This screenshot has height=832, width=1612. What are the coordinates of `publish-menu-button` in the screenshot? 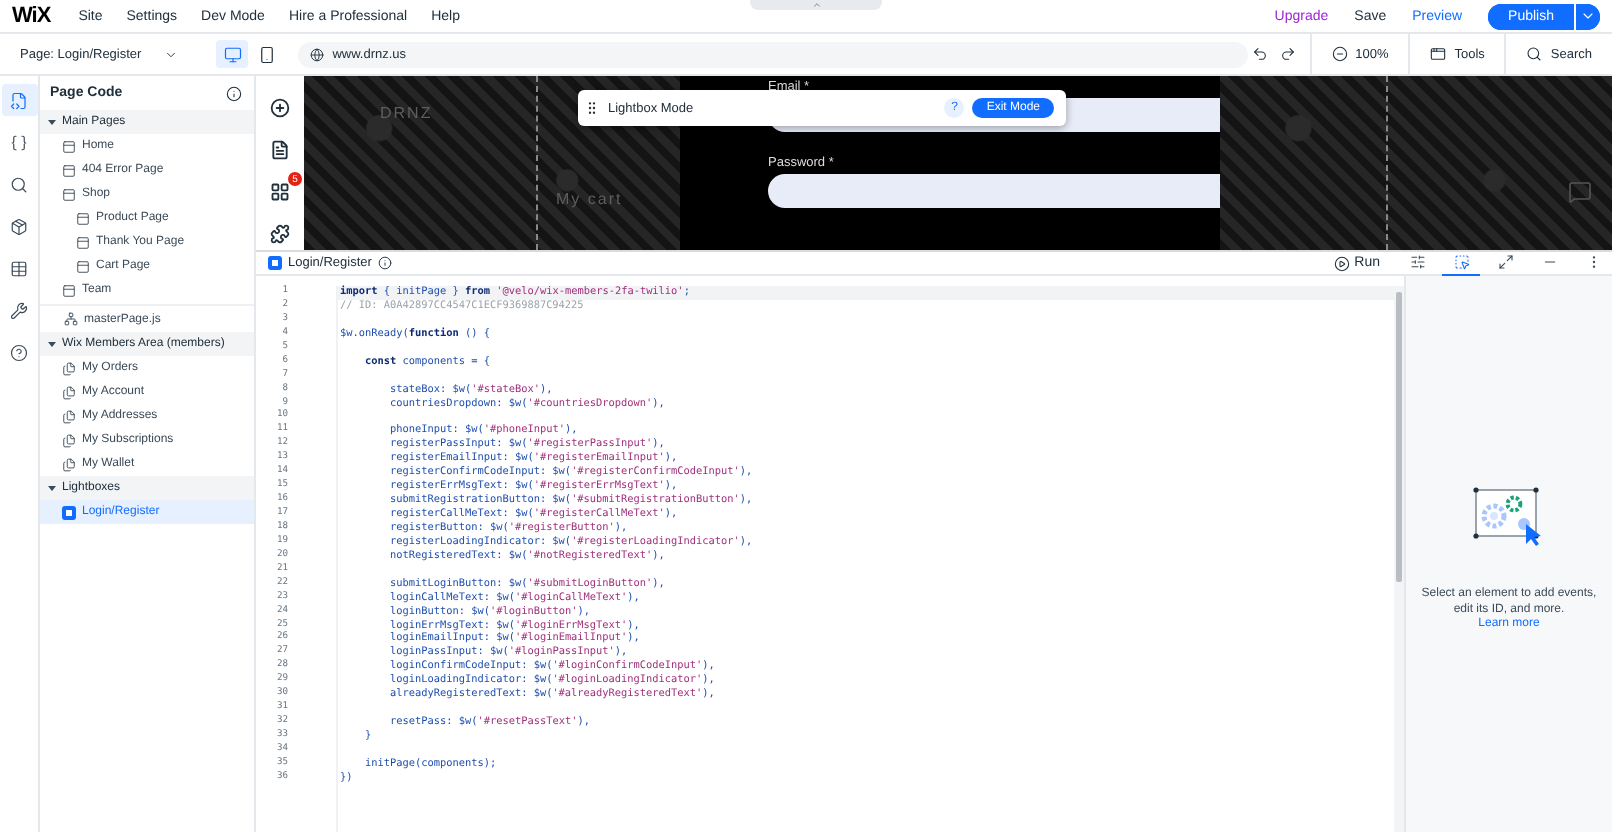 It's located at (1587, 16).